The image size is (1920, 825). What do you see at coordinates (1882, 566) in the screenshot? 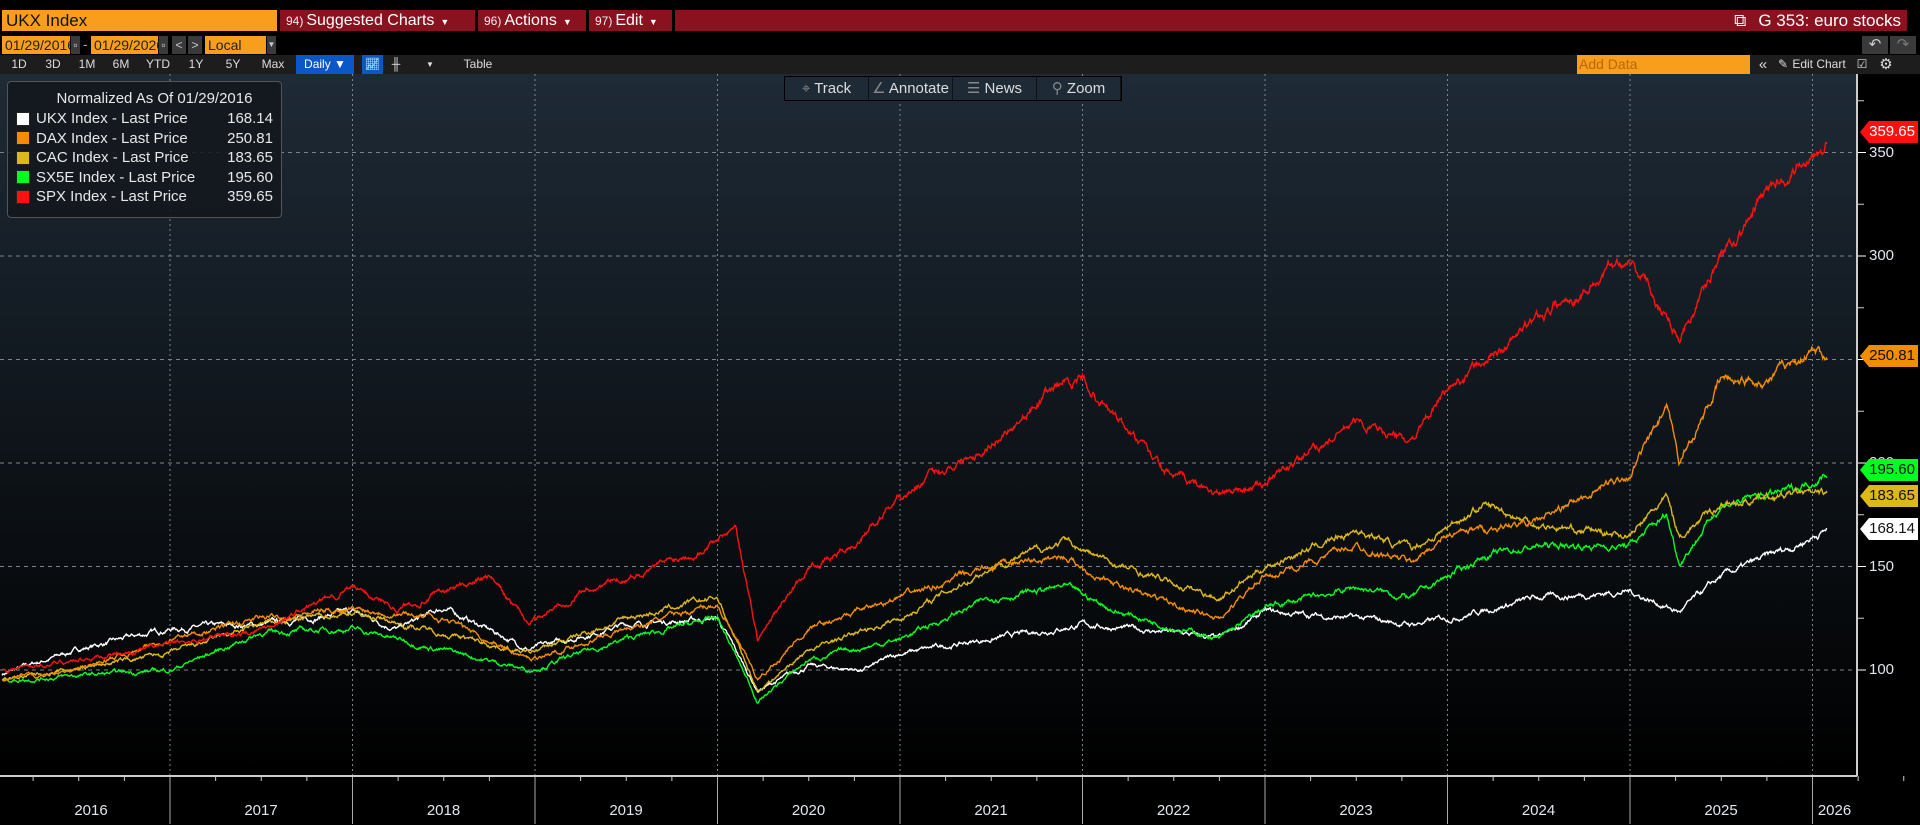
I see `y-tick-label: 150` at bounding box center [1882, 566].